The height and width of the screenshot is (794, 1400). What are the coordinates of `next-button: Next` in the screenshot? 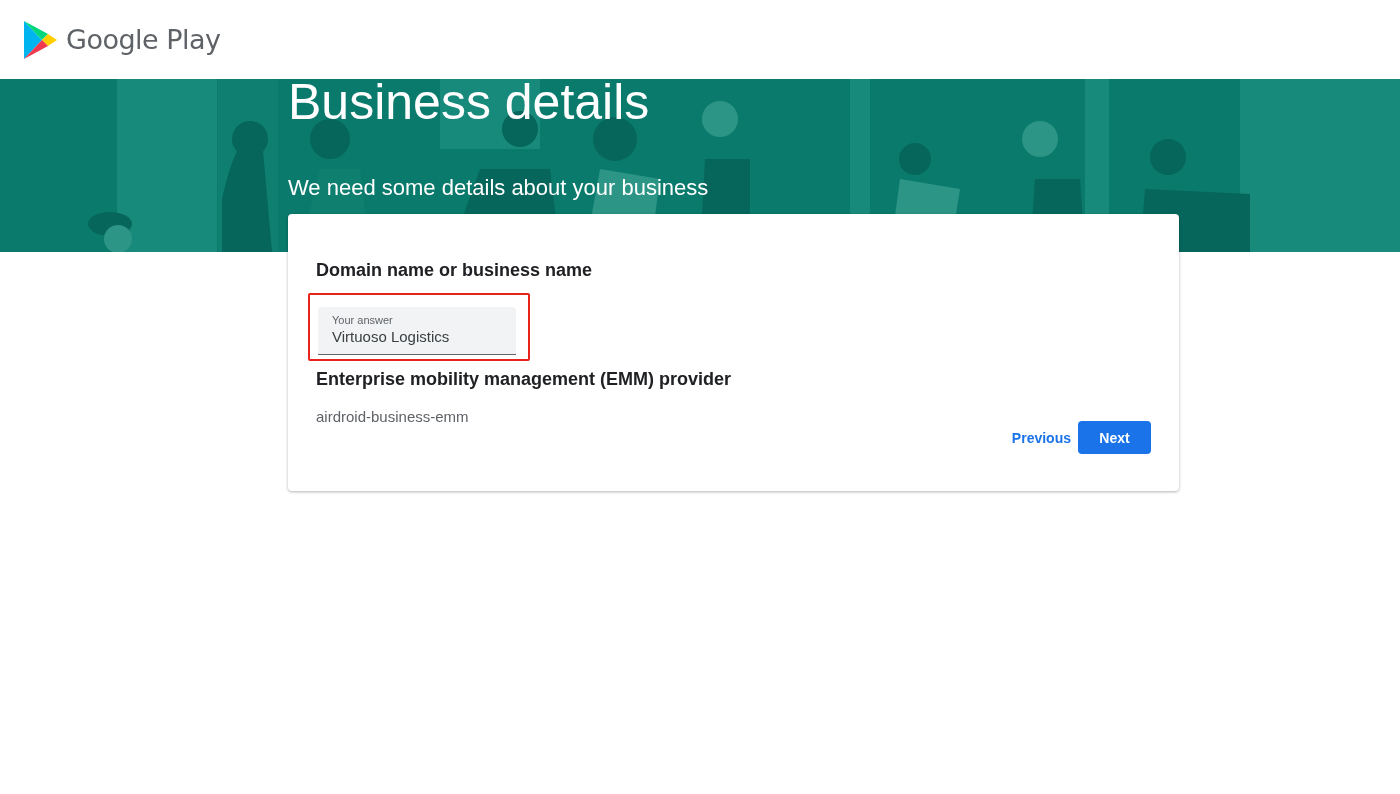 It's located at (1114, 437).